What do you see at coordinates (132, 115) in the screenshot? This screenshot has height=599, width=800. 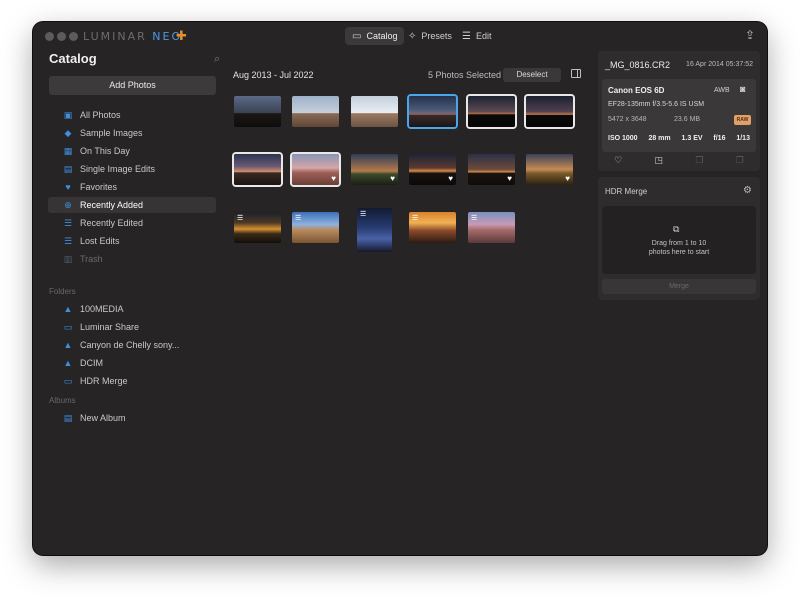 I see `sidebar-item-all-photos: ▣ All Photos` at bounding box center [132, 115].